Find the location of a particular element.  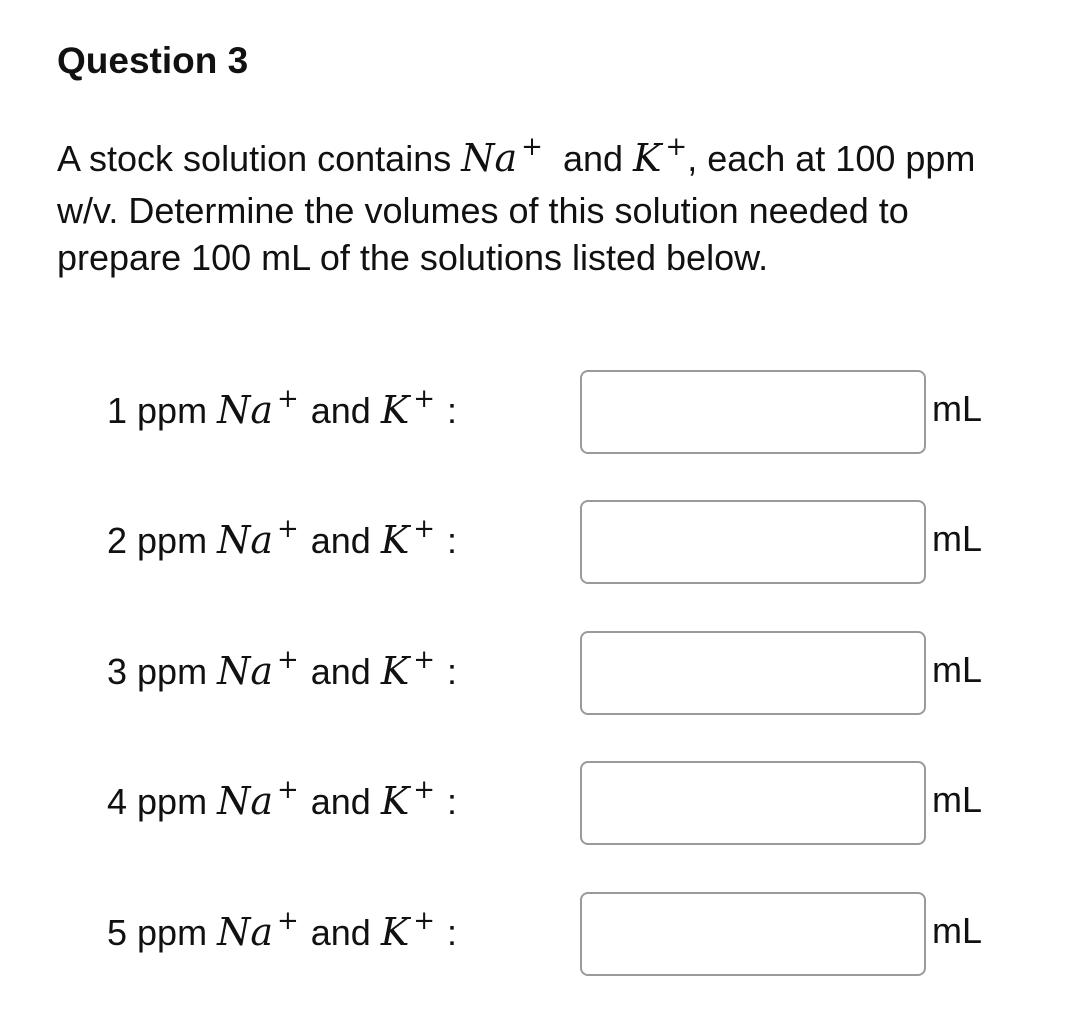

answer-row: 5 ppm Na + and K + : mL is located at coordinates (557, 934).